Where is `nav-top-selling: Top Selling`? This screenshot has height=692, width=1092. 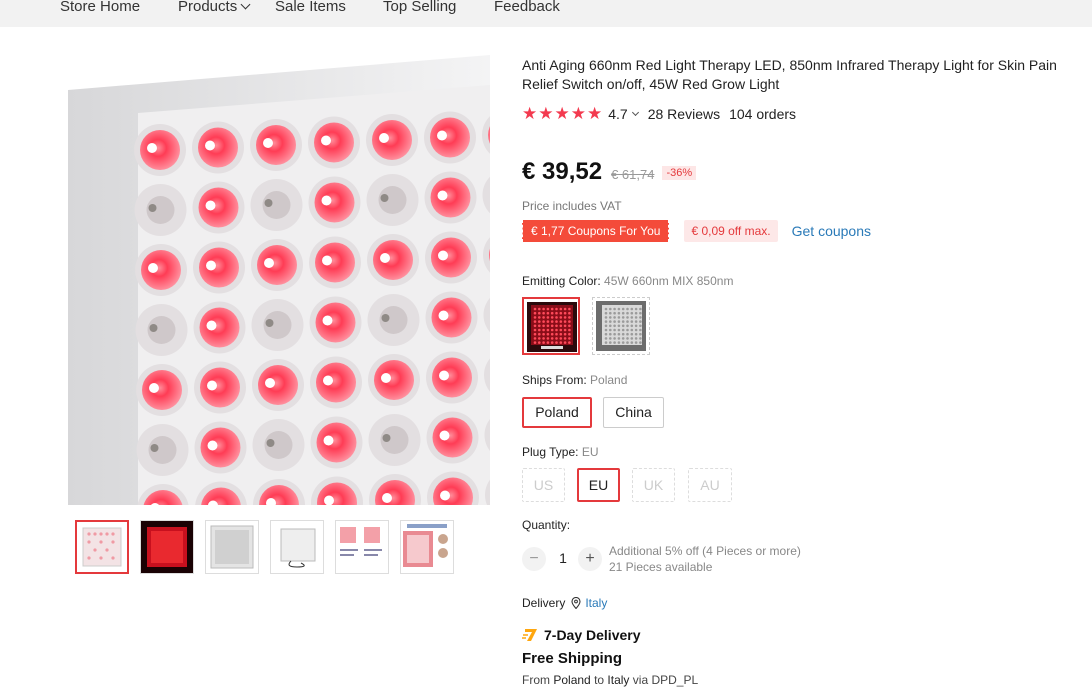
nav-top-selling: Top Selling is located at coordinates (419, 7).